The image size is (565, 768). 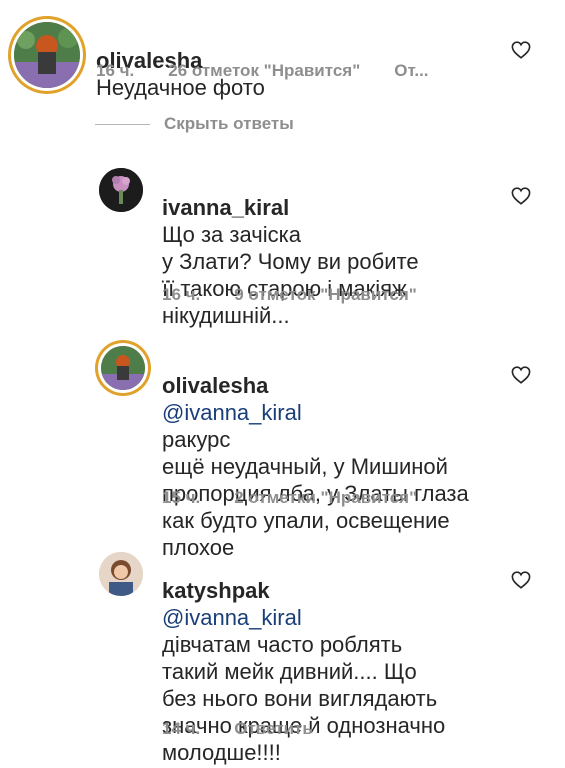 What do you see at coordinates (216, 590) in the screenshot?
I see `comment-username: katyshpak` at bounding box center [216, 590].